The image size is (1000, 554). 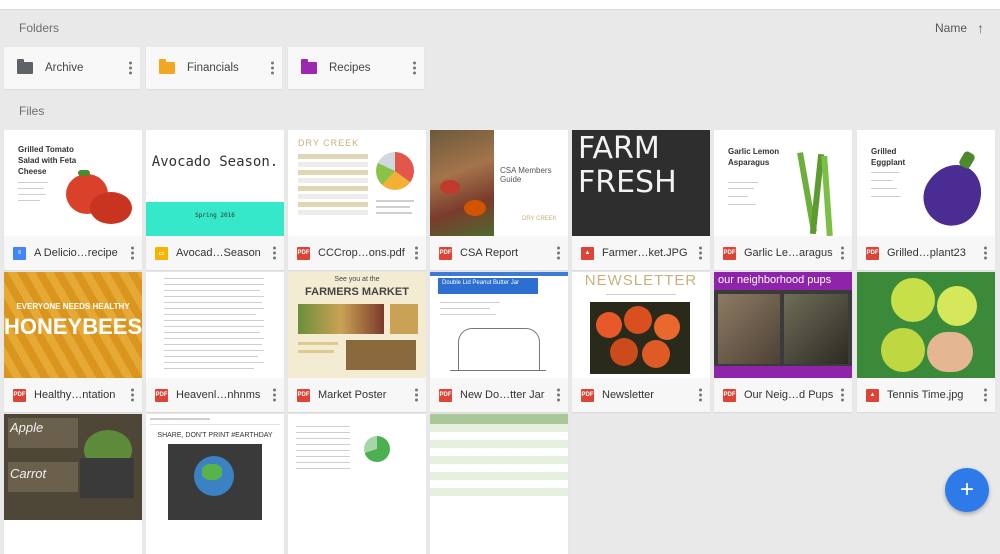 I want to click on file-caption: PDF CSA Report, so click(x=499, y=253).